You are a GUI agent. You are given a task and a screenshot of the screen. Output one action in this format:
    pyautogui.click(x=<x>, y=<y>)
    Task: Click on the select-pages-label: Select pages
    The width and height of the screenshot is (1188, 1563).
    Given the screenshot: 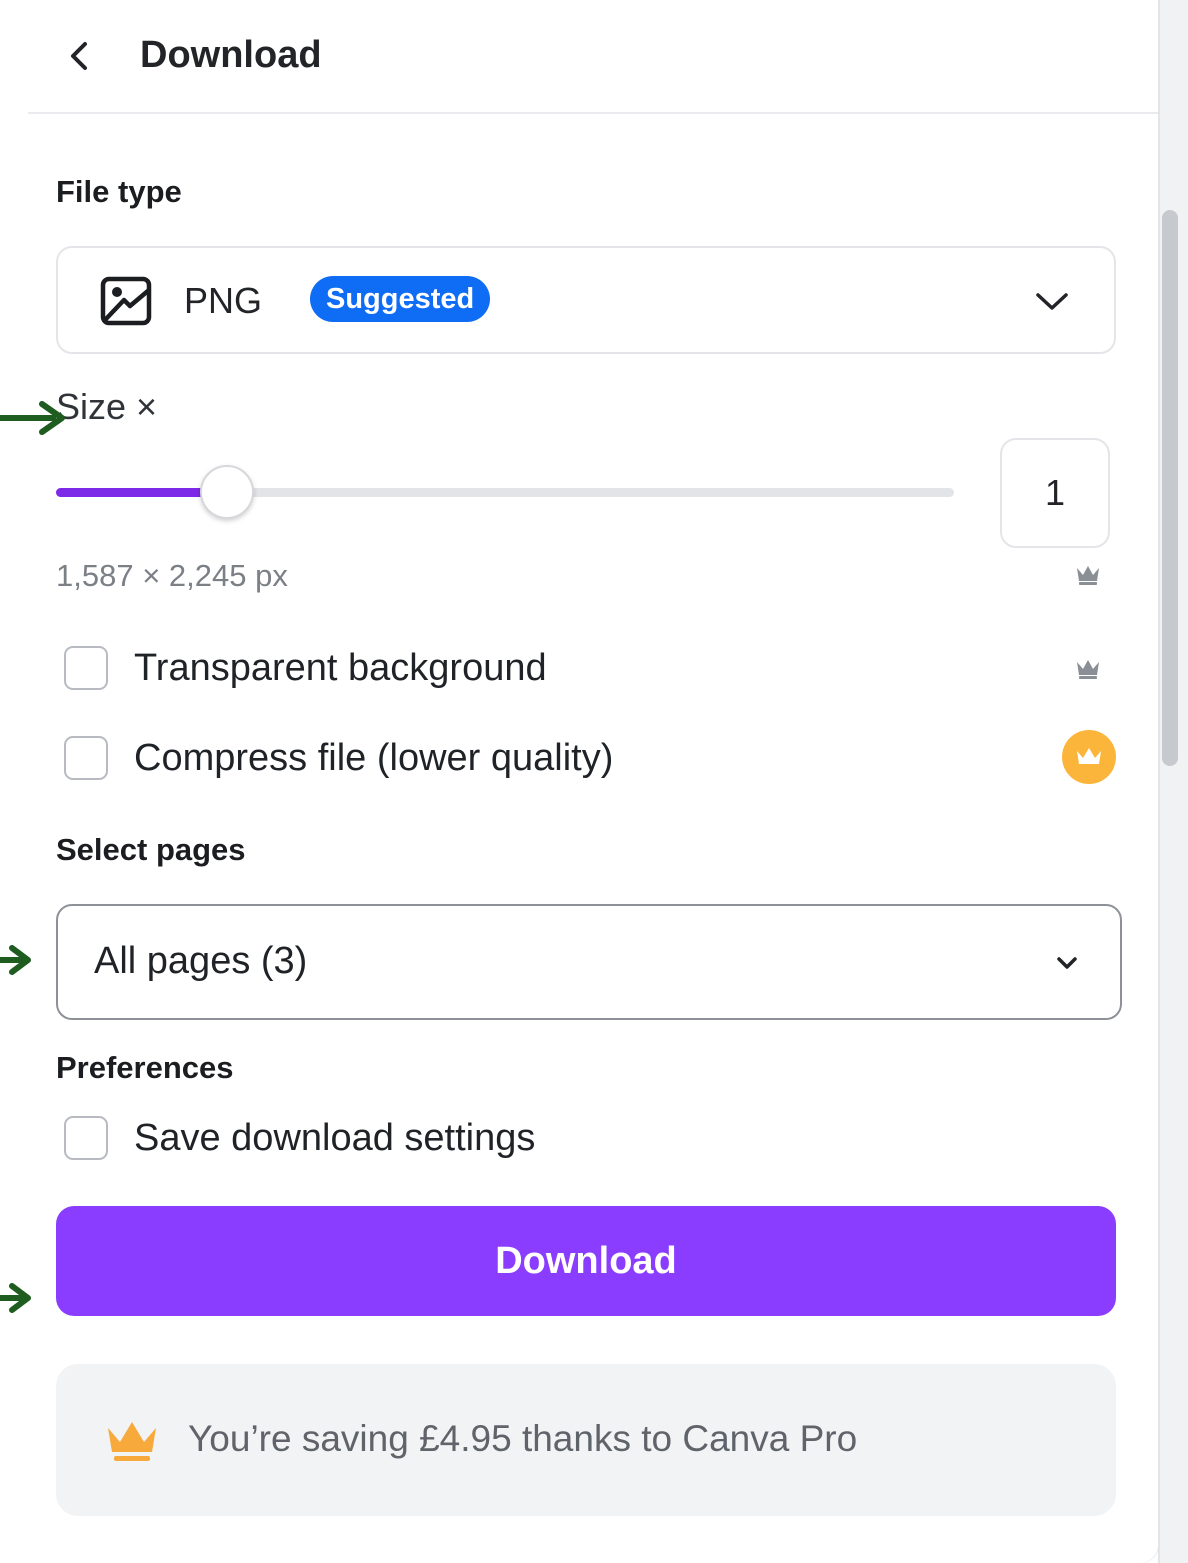 What is the action you would take?
    pyautogui.click(x=151, y=849)
    